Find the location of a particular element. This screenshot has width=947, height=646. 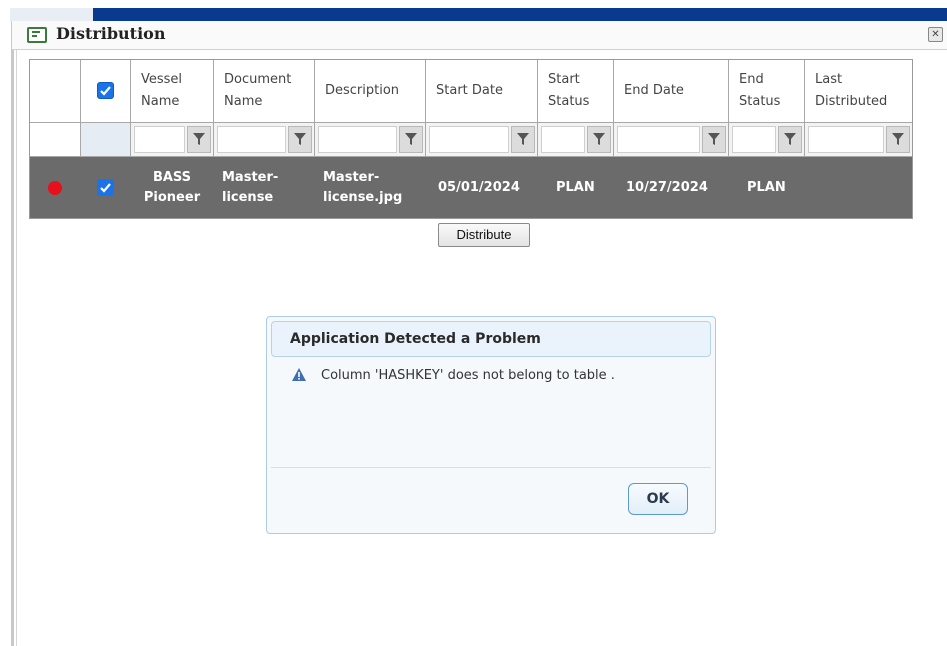

filter-description is located at coordinates (370, 140).